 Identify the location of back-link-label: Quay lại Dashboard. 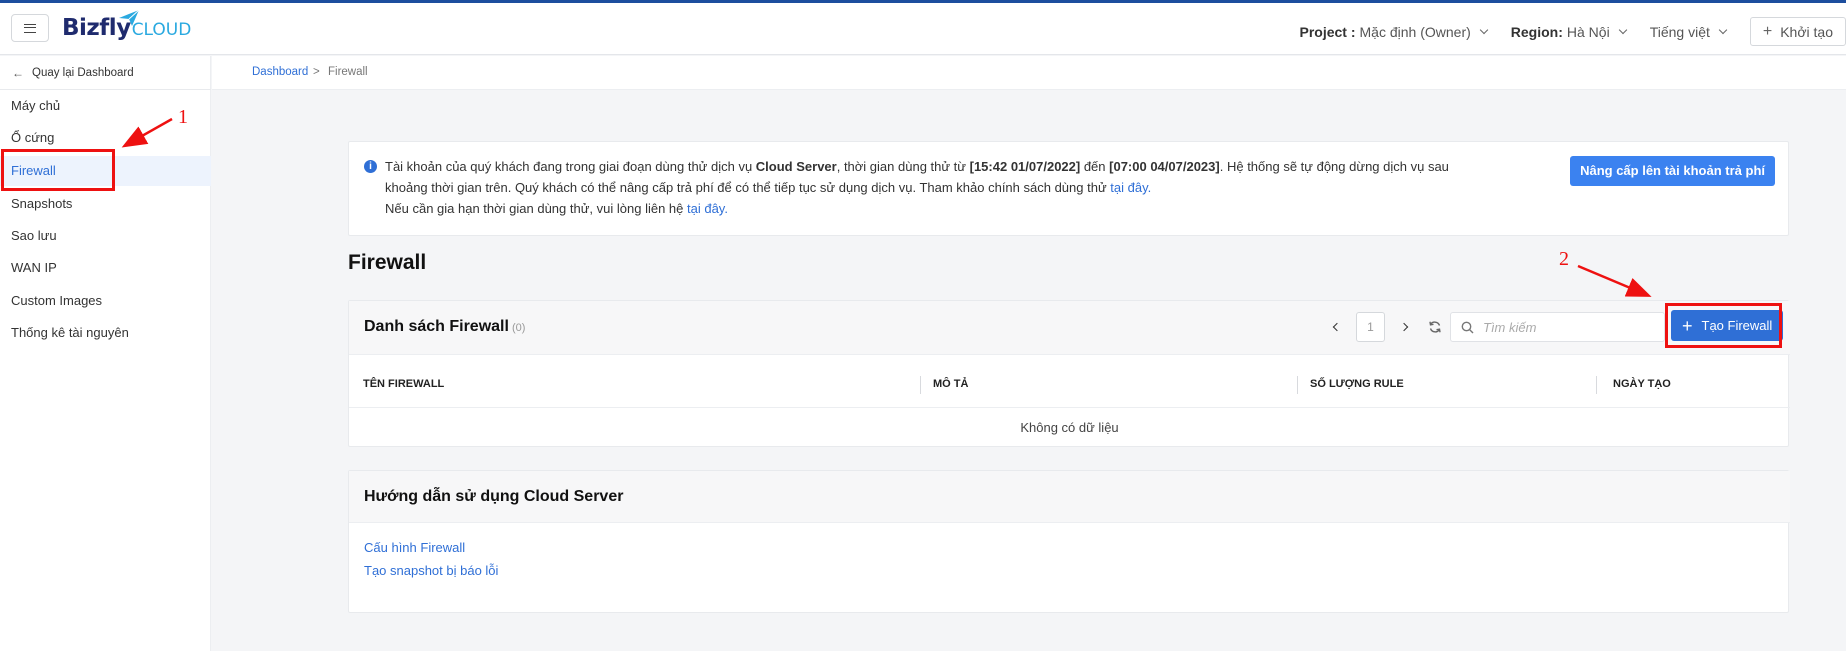
(83, 73).